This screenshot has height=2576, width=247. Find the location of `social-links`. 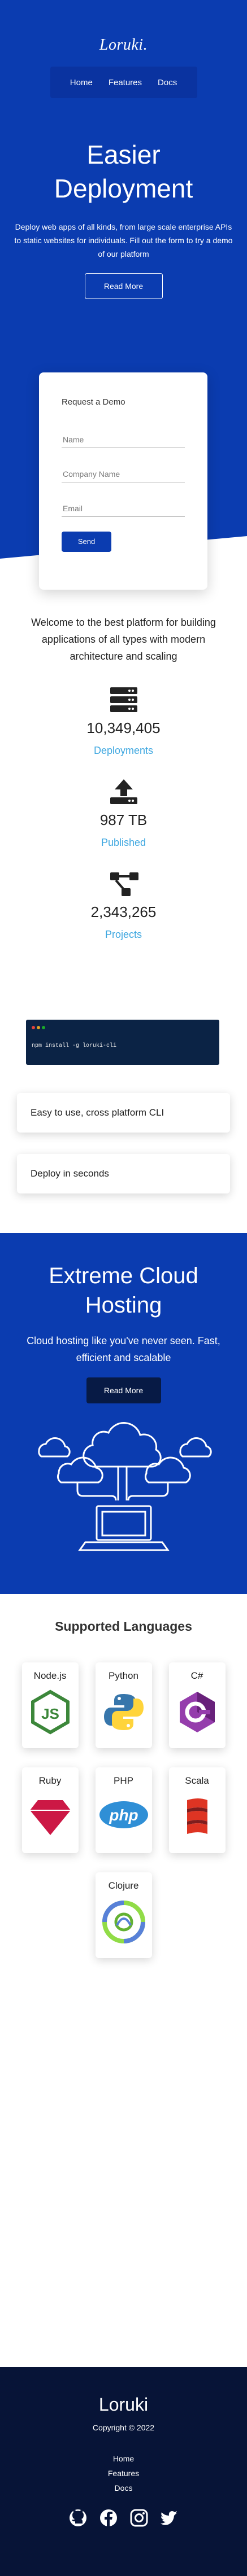

social-links is located at coordinates (123, 2518).